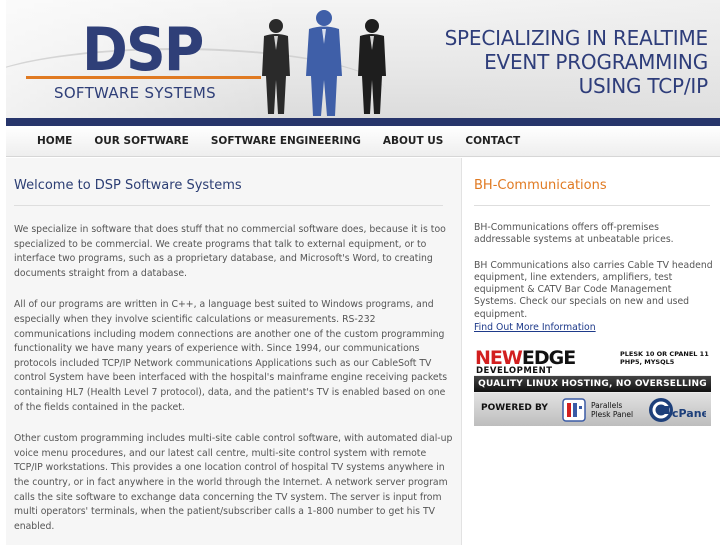  Describe the element at coordinates (492, 141) in the screenshot. I see `nav-contact: CONTACT` at that location.